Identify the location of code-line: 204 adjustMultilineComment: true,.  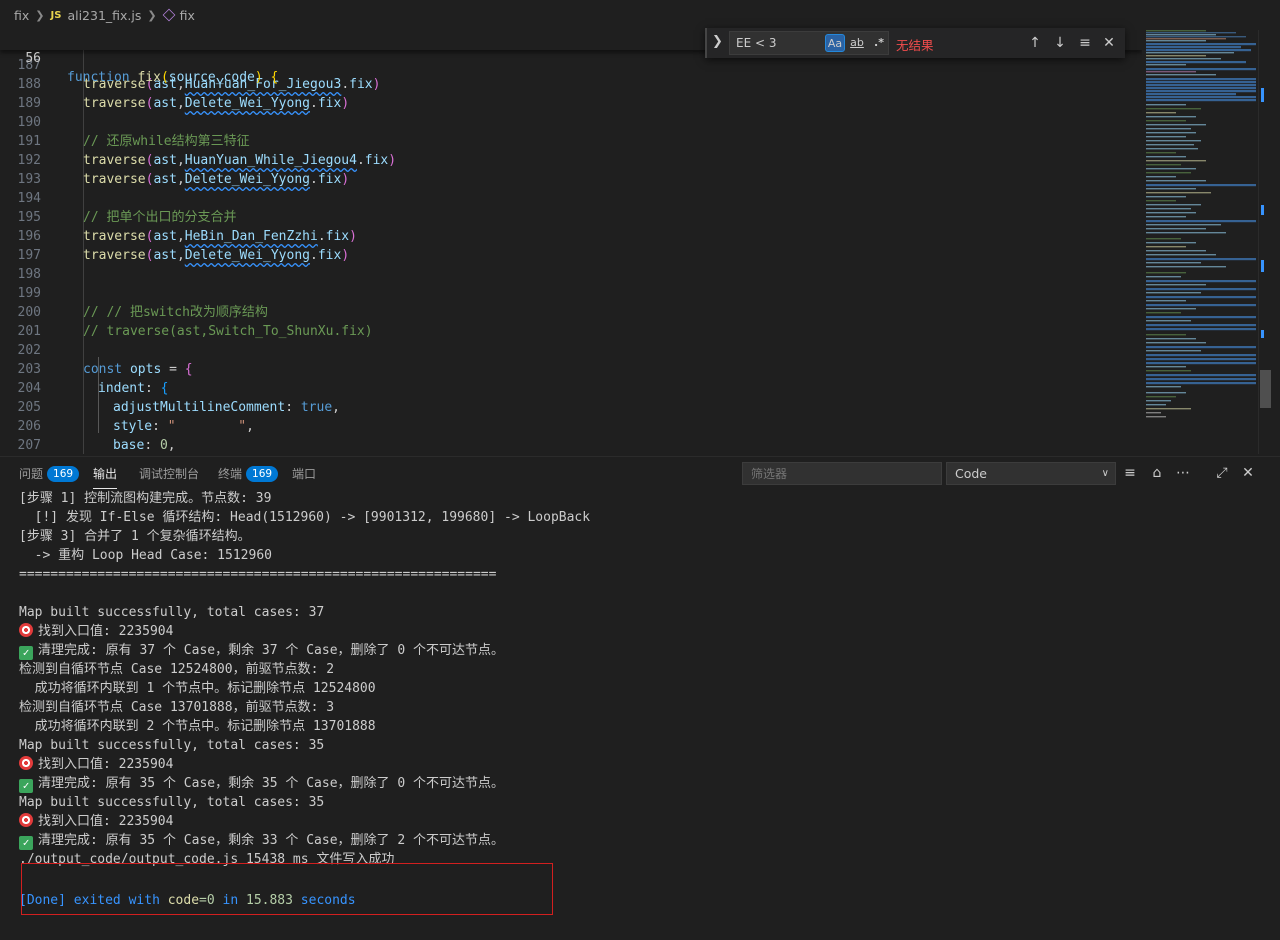
(178, 398).